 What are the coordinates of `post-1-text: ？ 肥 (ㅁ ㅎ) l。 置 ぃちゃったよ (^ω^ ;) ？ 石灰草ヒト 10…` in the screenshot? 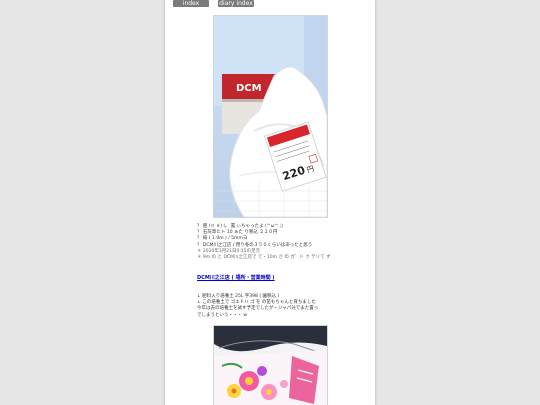 It's located at (277, 242).